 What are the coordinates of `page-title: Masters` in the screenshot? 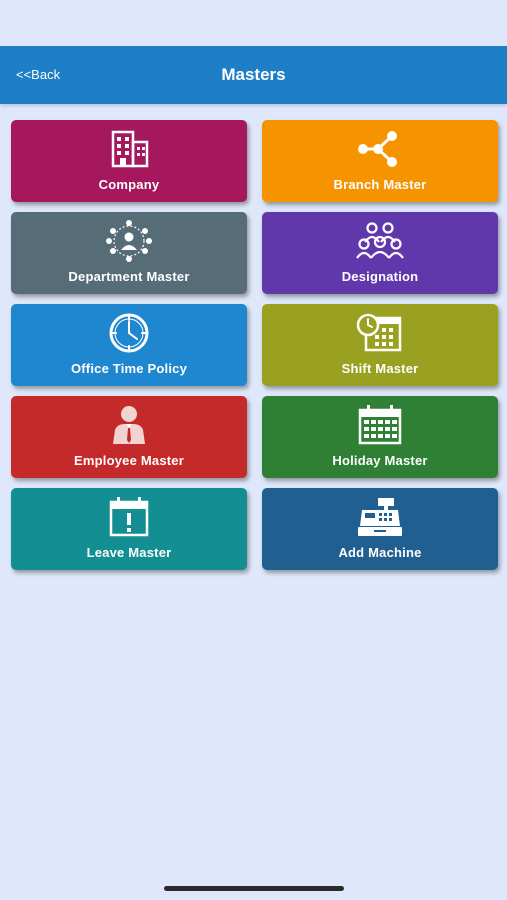 It's located at (253, 74).